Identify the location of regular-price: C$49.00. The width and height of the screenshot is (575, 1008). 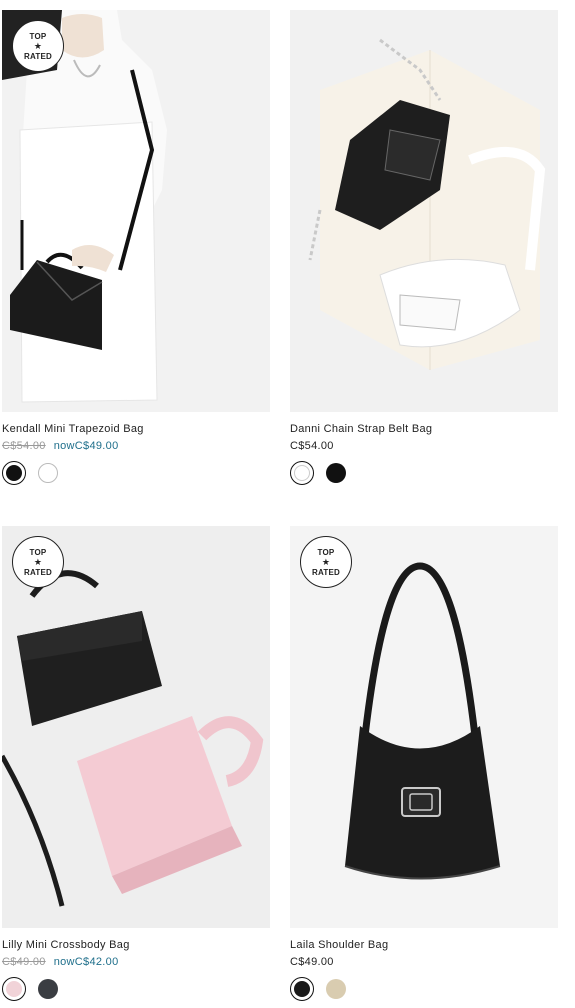
(312, 962).